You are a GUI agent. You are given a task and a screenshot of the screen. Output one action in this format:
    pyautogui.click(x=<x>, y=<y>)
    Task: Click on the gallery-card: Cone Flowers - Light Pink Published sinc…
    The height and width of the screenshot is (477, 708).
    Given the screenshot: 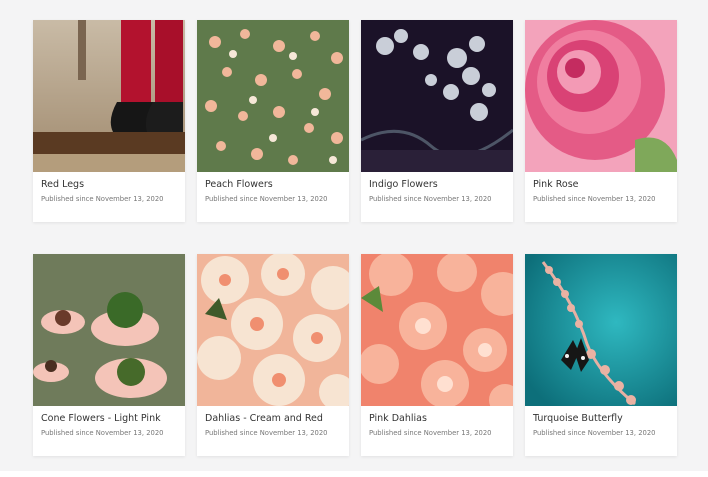 What is the action you would take?
    pyautogui.click(x=109, y=355)
    